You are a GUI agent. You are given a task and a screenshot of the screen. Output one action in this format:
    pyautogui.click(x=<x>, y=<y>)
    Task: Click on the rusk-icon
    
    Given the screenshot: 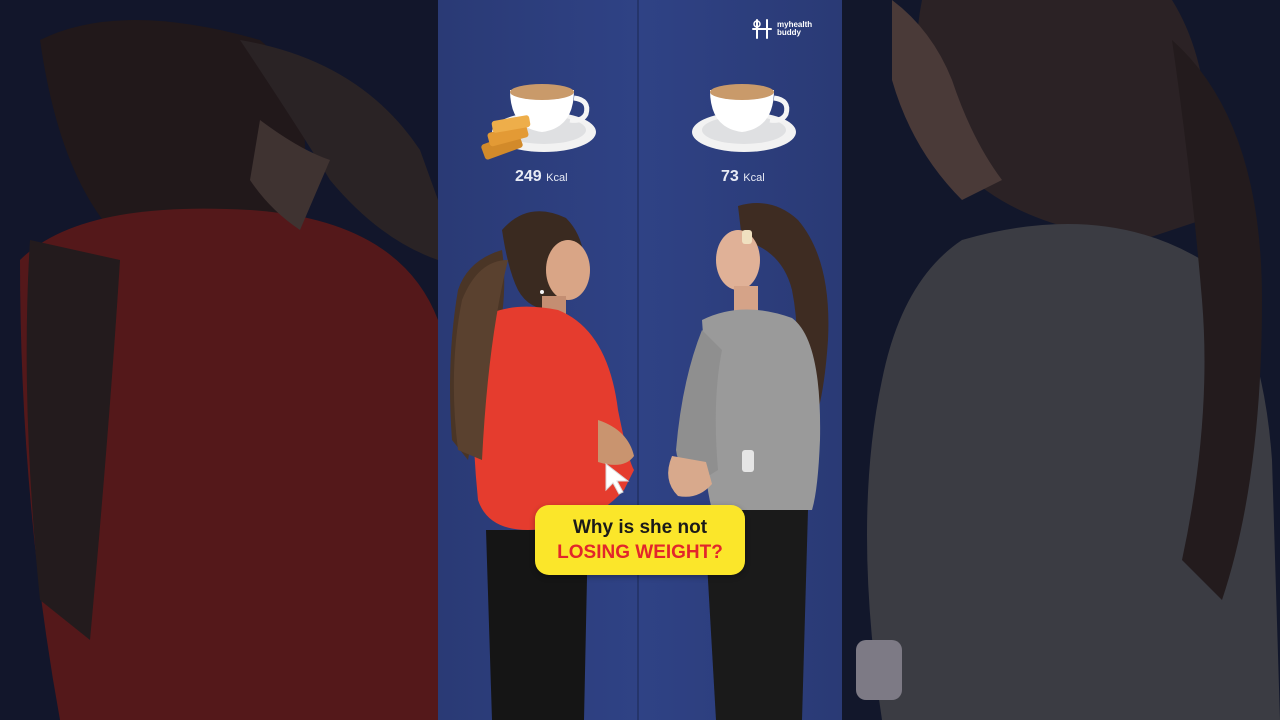 What is the action you would take?
    pyautogui.click(x=506, y=137)
    